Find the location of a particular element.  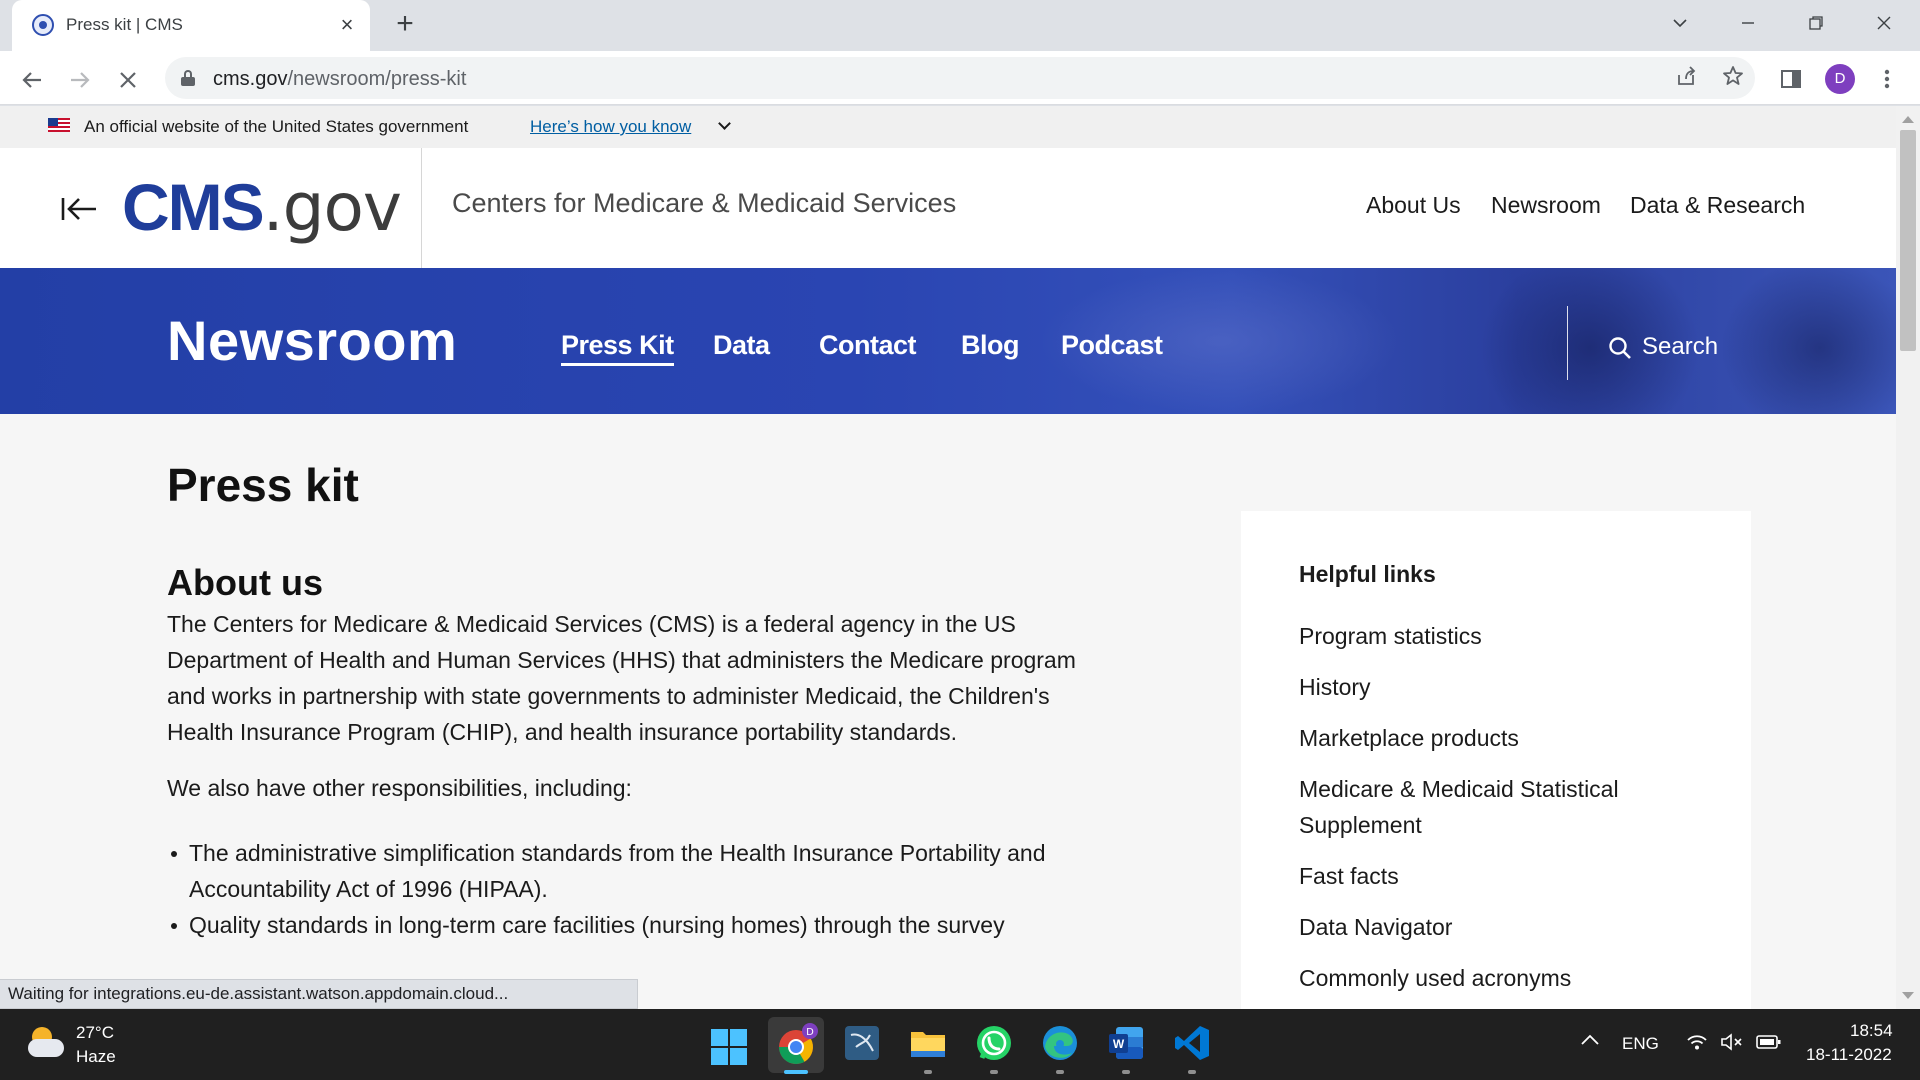

browser-menu-icon is located at coordinates (1887, 78).